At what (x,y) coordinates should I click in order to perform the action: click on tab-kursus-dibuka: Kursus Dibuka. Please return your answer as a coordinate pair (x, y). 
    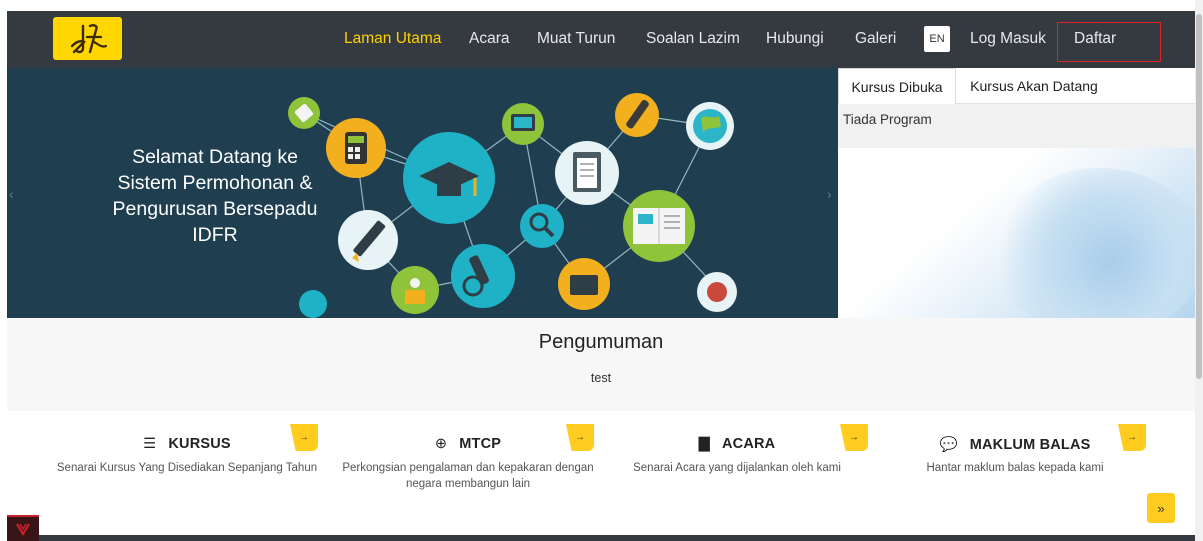
    Looking at the image, I should click on (897, 86).